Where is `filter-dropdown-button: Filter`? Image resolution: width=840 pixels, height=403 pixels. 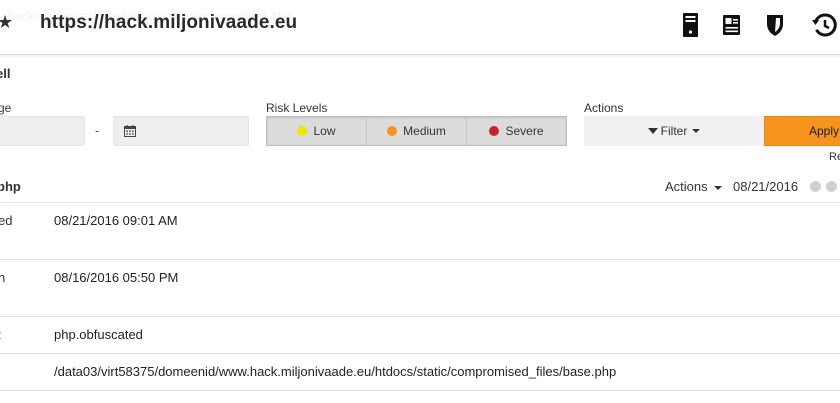 filter-dropdown-button: Filter is located at coordinates (674, 131).